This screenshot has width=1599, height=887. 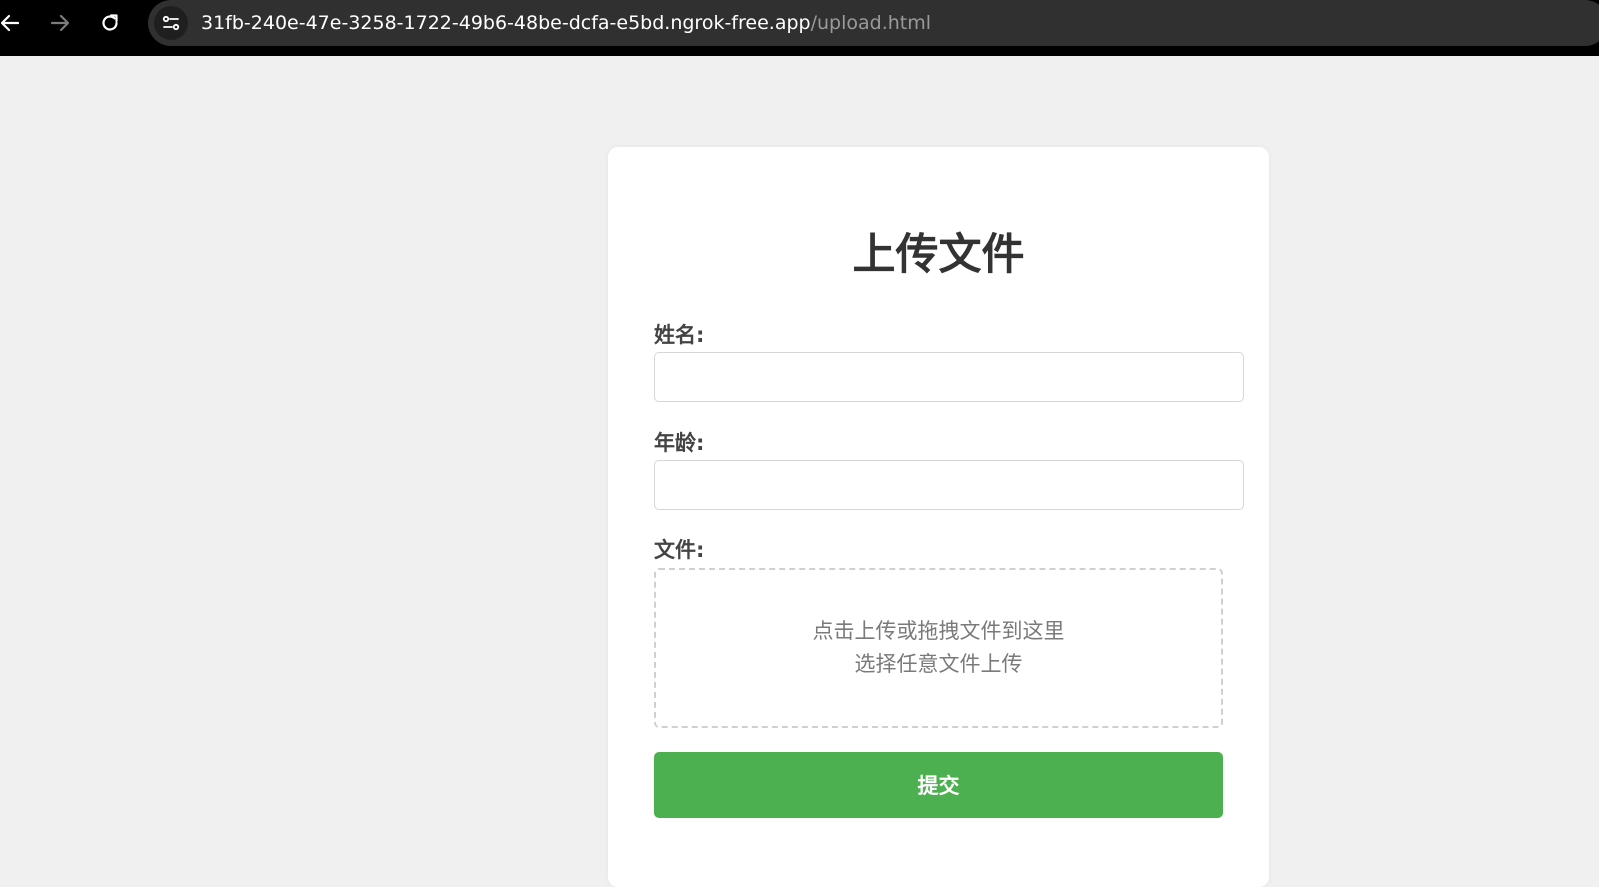 What do you see at coordinates (938, 648) in the screenshot?
I see `file-drop-zone: 点击上传或拖拽文件到这里 选择任意文件上传` at bounding box center [938, 648].